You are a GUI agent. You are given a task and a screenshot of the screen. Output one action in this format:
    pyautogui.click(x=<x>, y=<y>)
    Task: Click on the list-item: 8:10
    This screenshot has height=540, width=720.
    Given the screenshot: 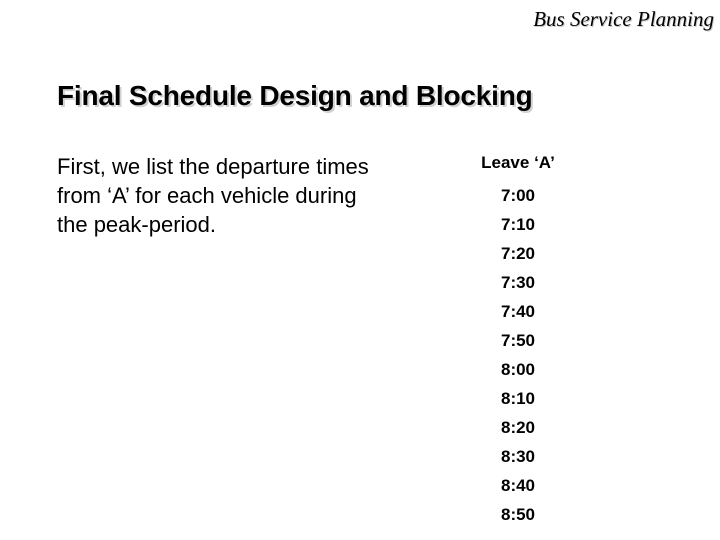 What is the action you would take?
    pyautogui.click(x=518, y=398)
    